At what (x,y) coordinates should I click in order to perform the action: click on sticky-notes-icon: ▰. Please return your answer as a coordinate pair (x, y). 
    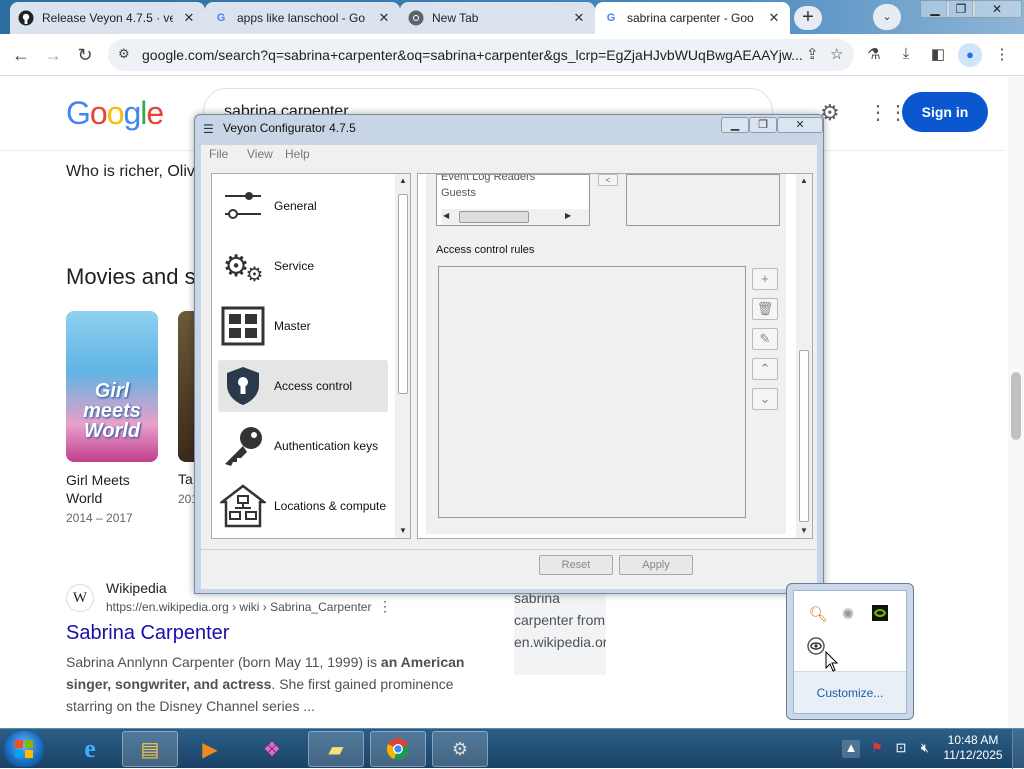
    Looking at the image, I should click on (336, 749).